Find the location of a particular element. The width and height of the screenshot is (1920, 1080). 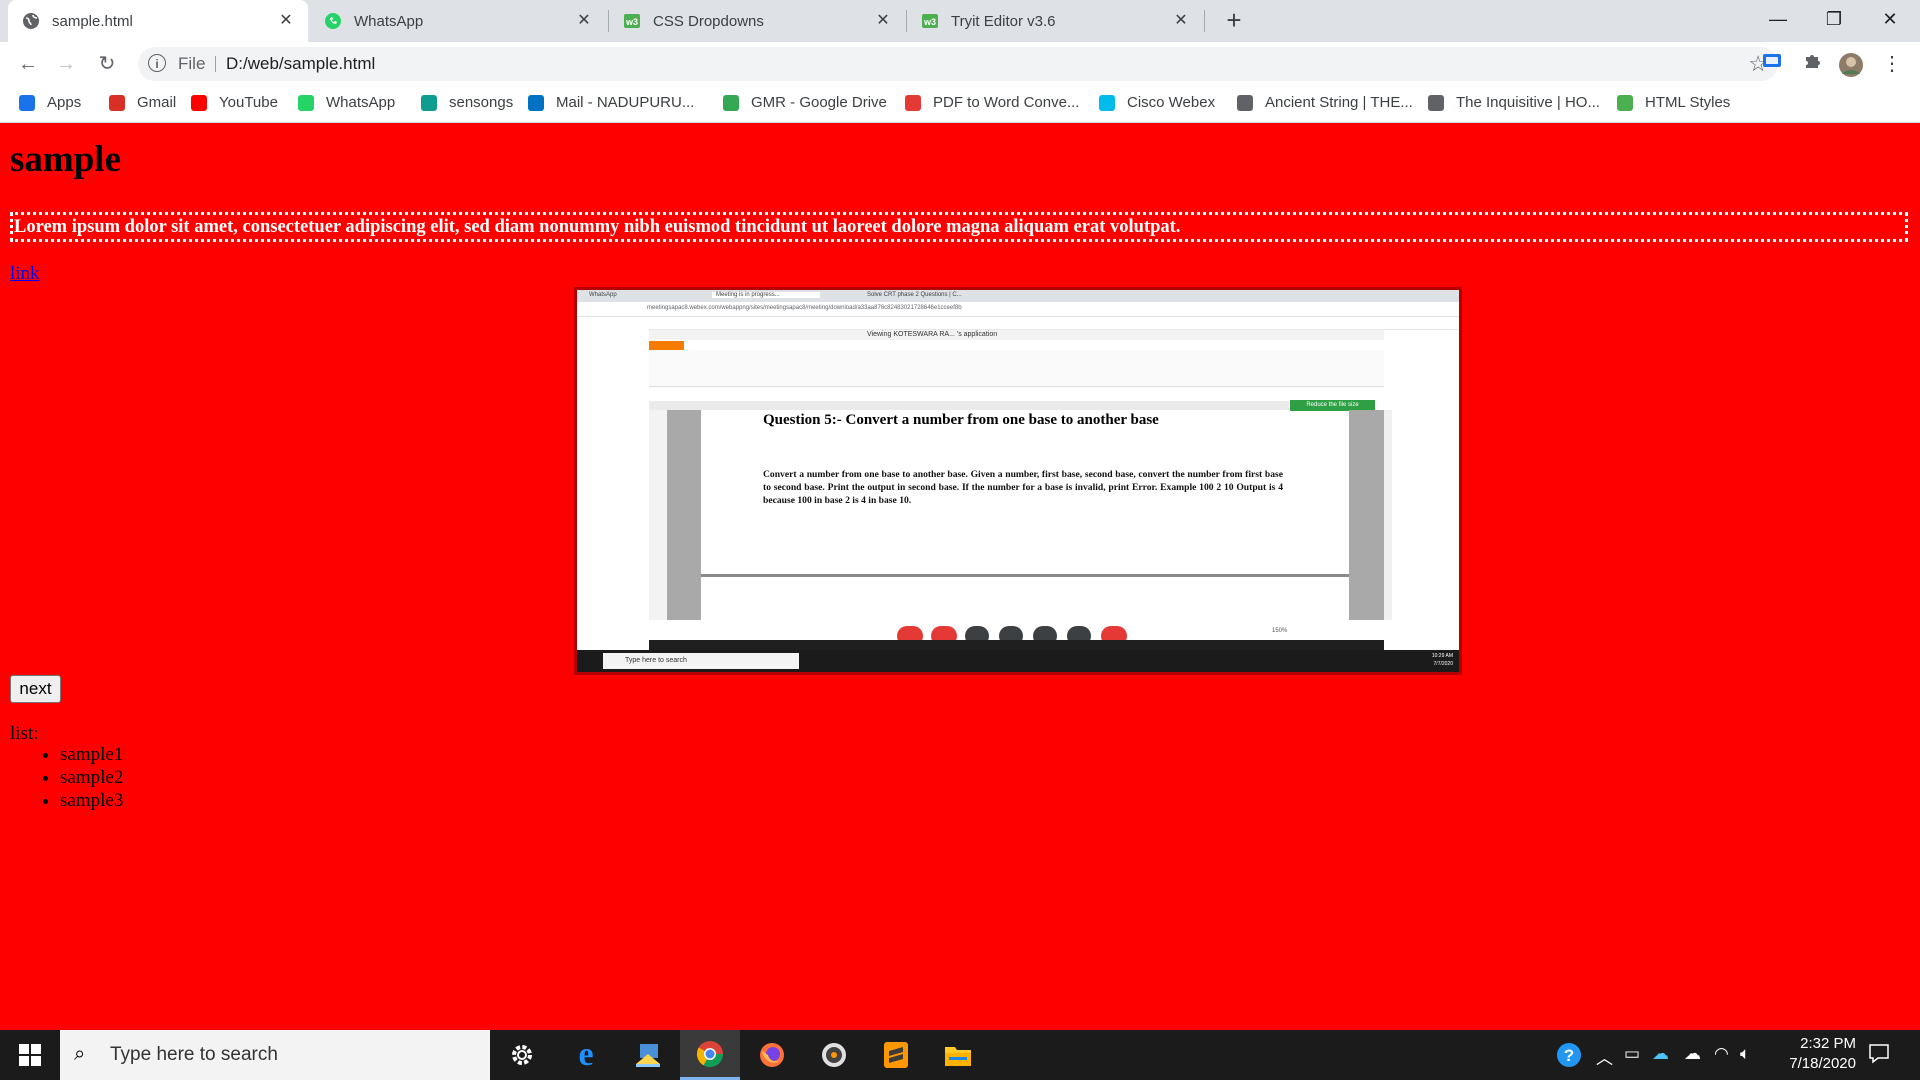

volume-muted-icon: 🔈︎ is located at coordinates (1745, 1054).